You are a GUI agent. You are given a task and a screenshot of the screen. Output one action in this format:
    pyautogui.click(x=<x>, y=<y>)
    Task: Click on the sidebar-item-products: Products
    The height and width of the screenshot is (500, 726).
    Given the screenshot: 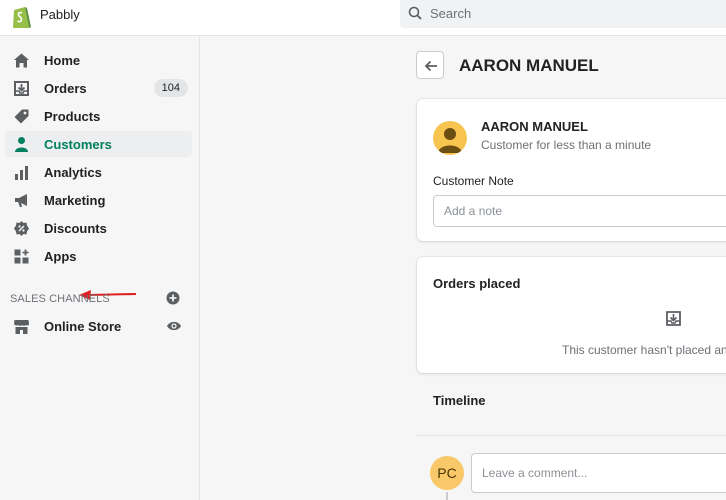 What is the action you would take?
    pyautogui.click(x=98, y=116)
    